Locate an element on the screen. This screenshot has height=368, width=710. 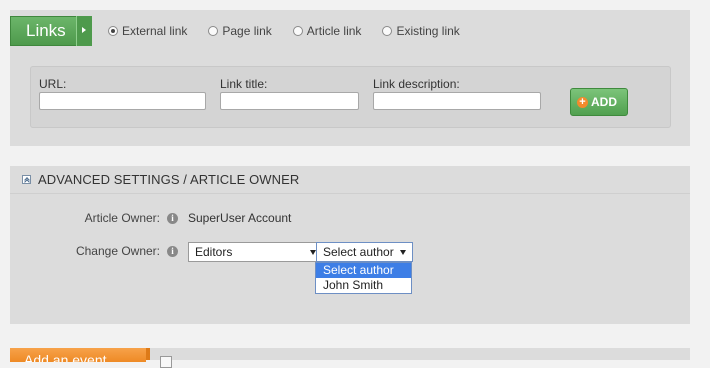
add-event-caret-icon is located at coordinates (148, 354).